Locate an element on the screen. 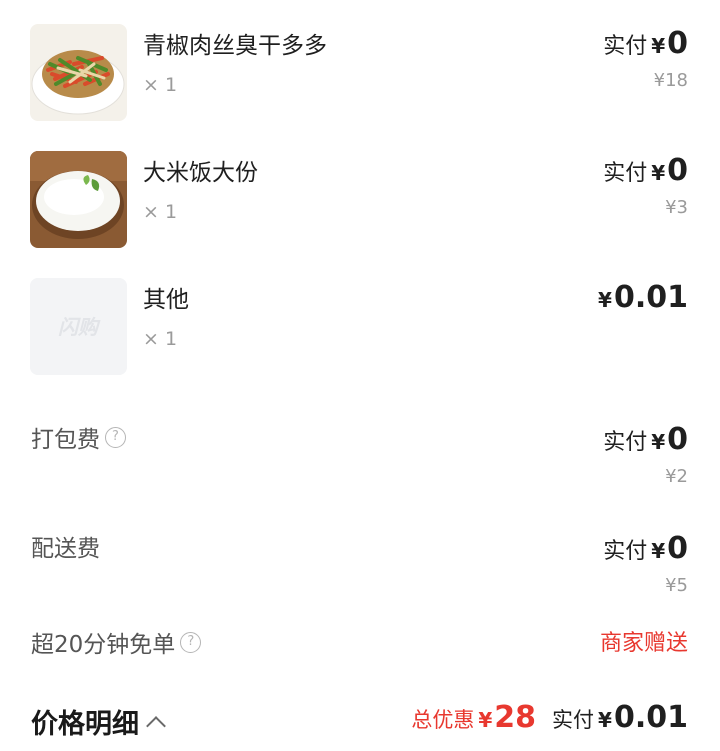 The height and width of the screenshot is (751, 720). price-amount: 0.01 is located at coordinates (650, 297).